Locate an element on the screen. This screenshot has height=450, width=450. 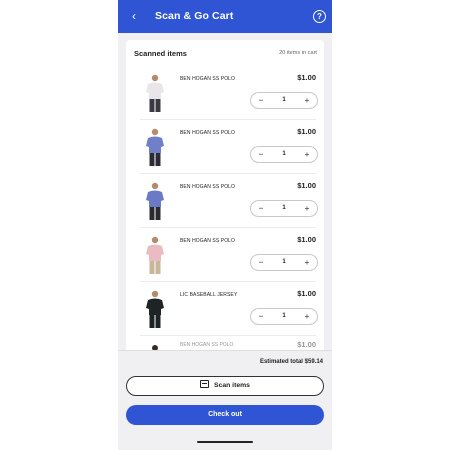
checkout-button: Check out is located at coordinates (225, 415).